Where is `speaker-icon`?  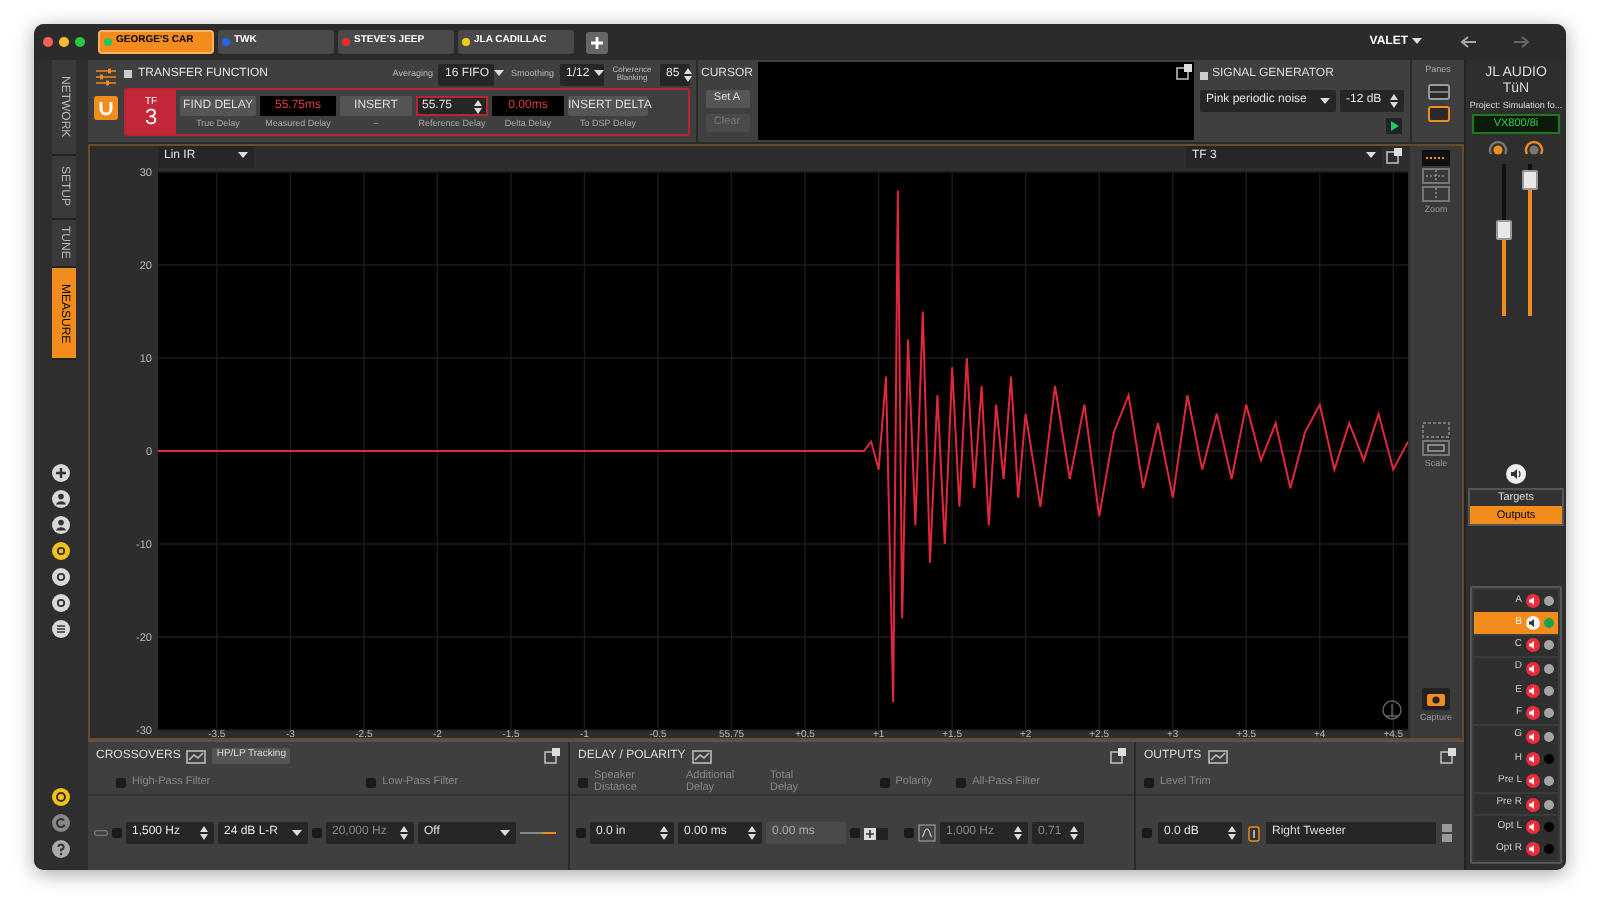
speaker-icon is located at coordinates (1516, 473).